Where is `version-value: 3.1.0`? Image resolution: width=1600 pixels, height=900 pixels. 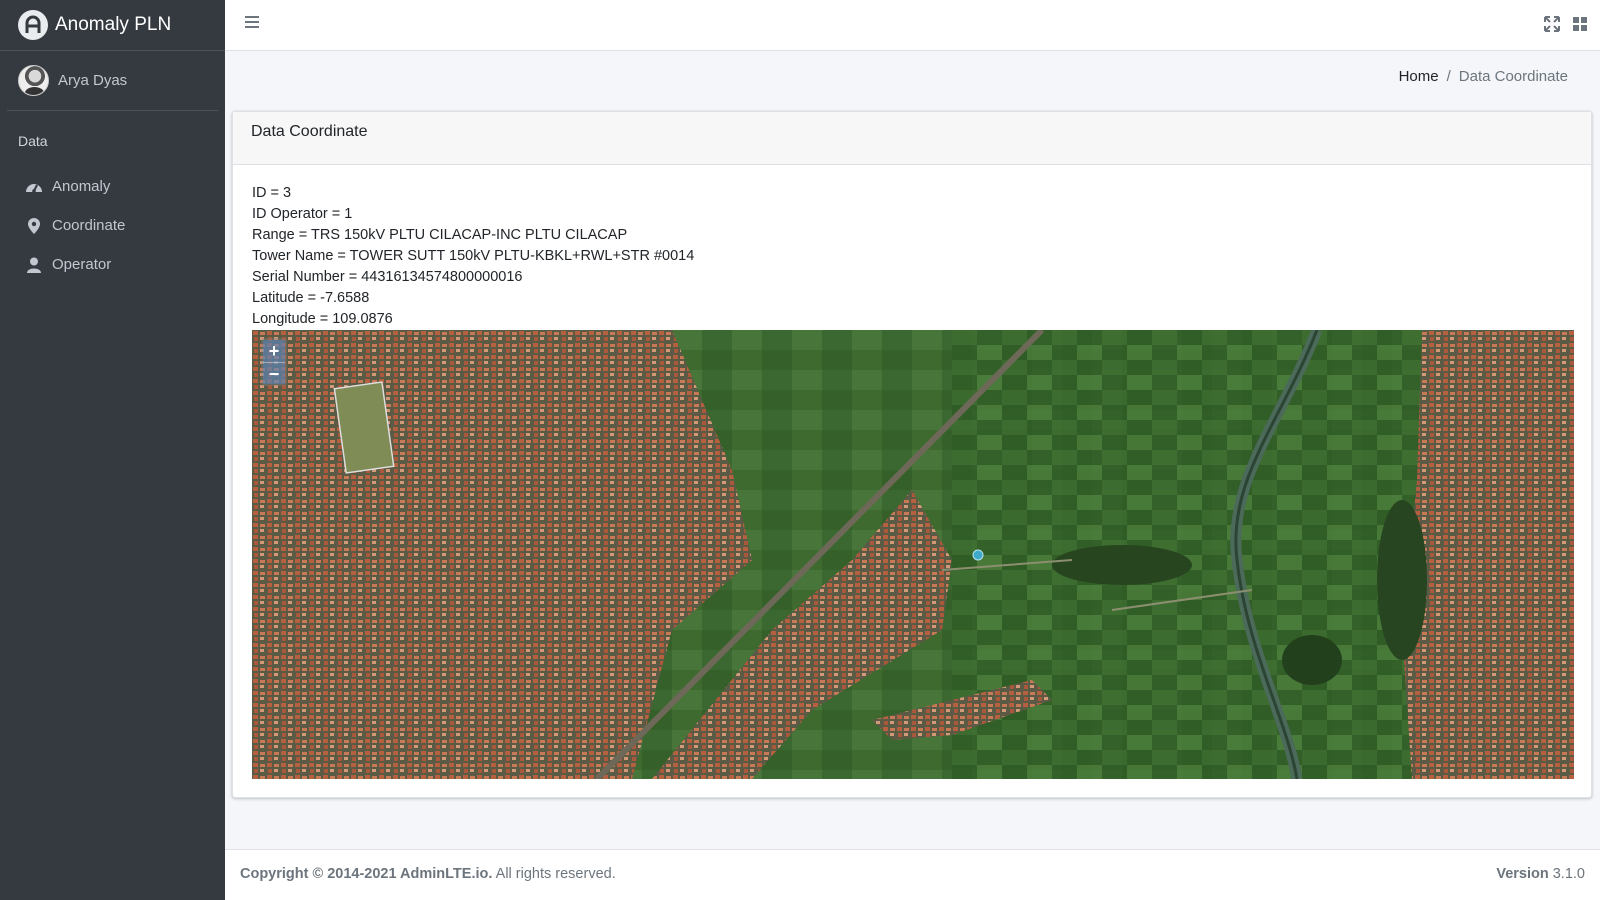
version-value: 3.1.0 is located at coordinates (1566, 874).